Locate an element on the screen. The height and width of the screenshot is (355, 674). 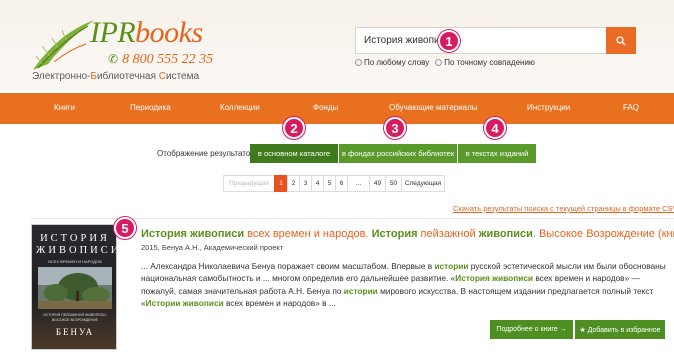
cover-title-line: ЖИВОПИСИ is located at coordinates (76, 250).